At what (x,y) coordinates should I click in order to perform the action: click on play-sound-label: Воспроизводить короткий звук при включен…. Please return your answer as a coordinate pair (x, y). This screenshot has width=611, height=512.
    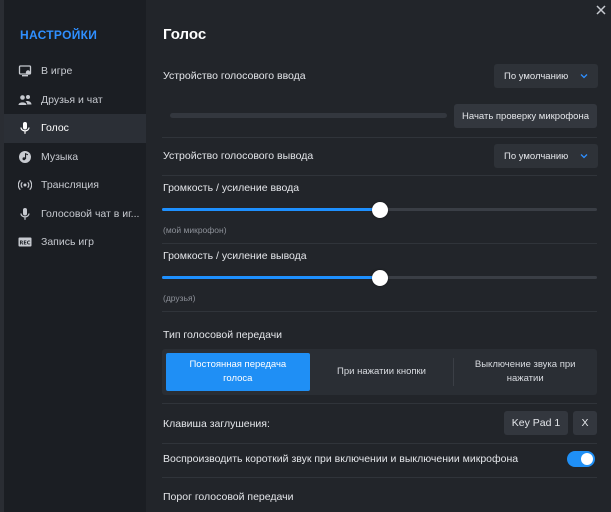
    Looking at the image, I should click on (341, 459).